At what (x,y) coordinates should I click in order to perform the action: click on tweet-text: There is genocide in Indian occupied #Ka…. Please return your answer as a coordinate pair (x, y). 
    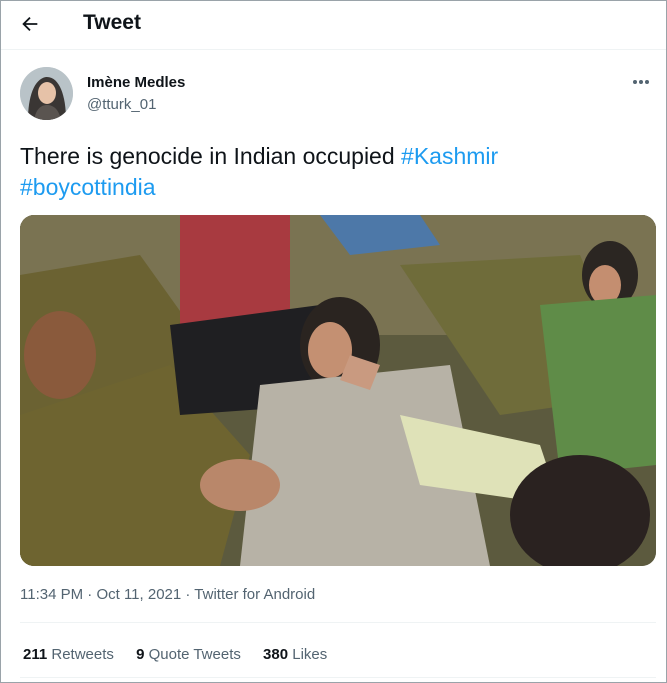
    Looking at the image, I should click on (330, 172).